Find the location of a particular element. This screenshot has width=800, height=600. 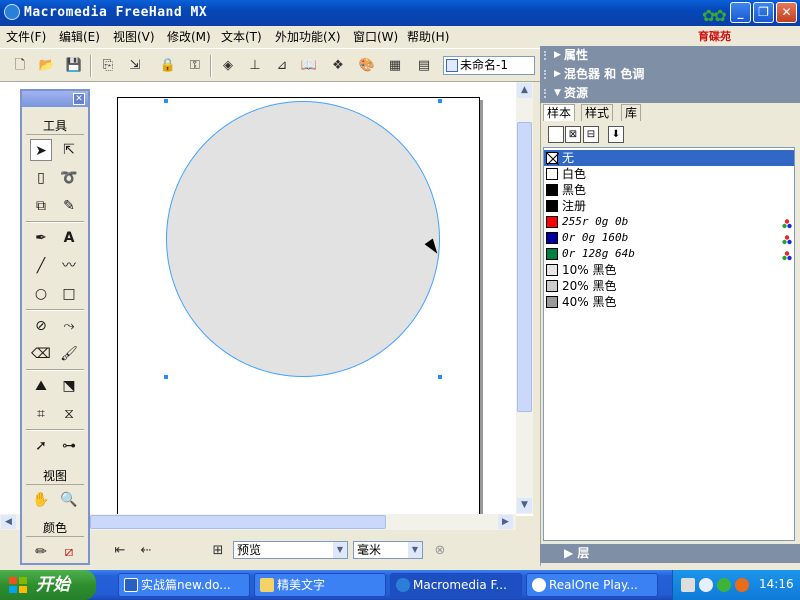

properties-panel-header: ▶ 属性 is located at coordinates (670, 55).